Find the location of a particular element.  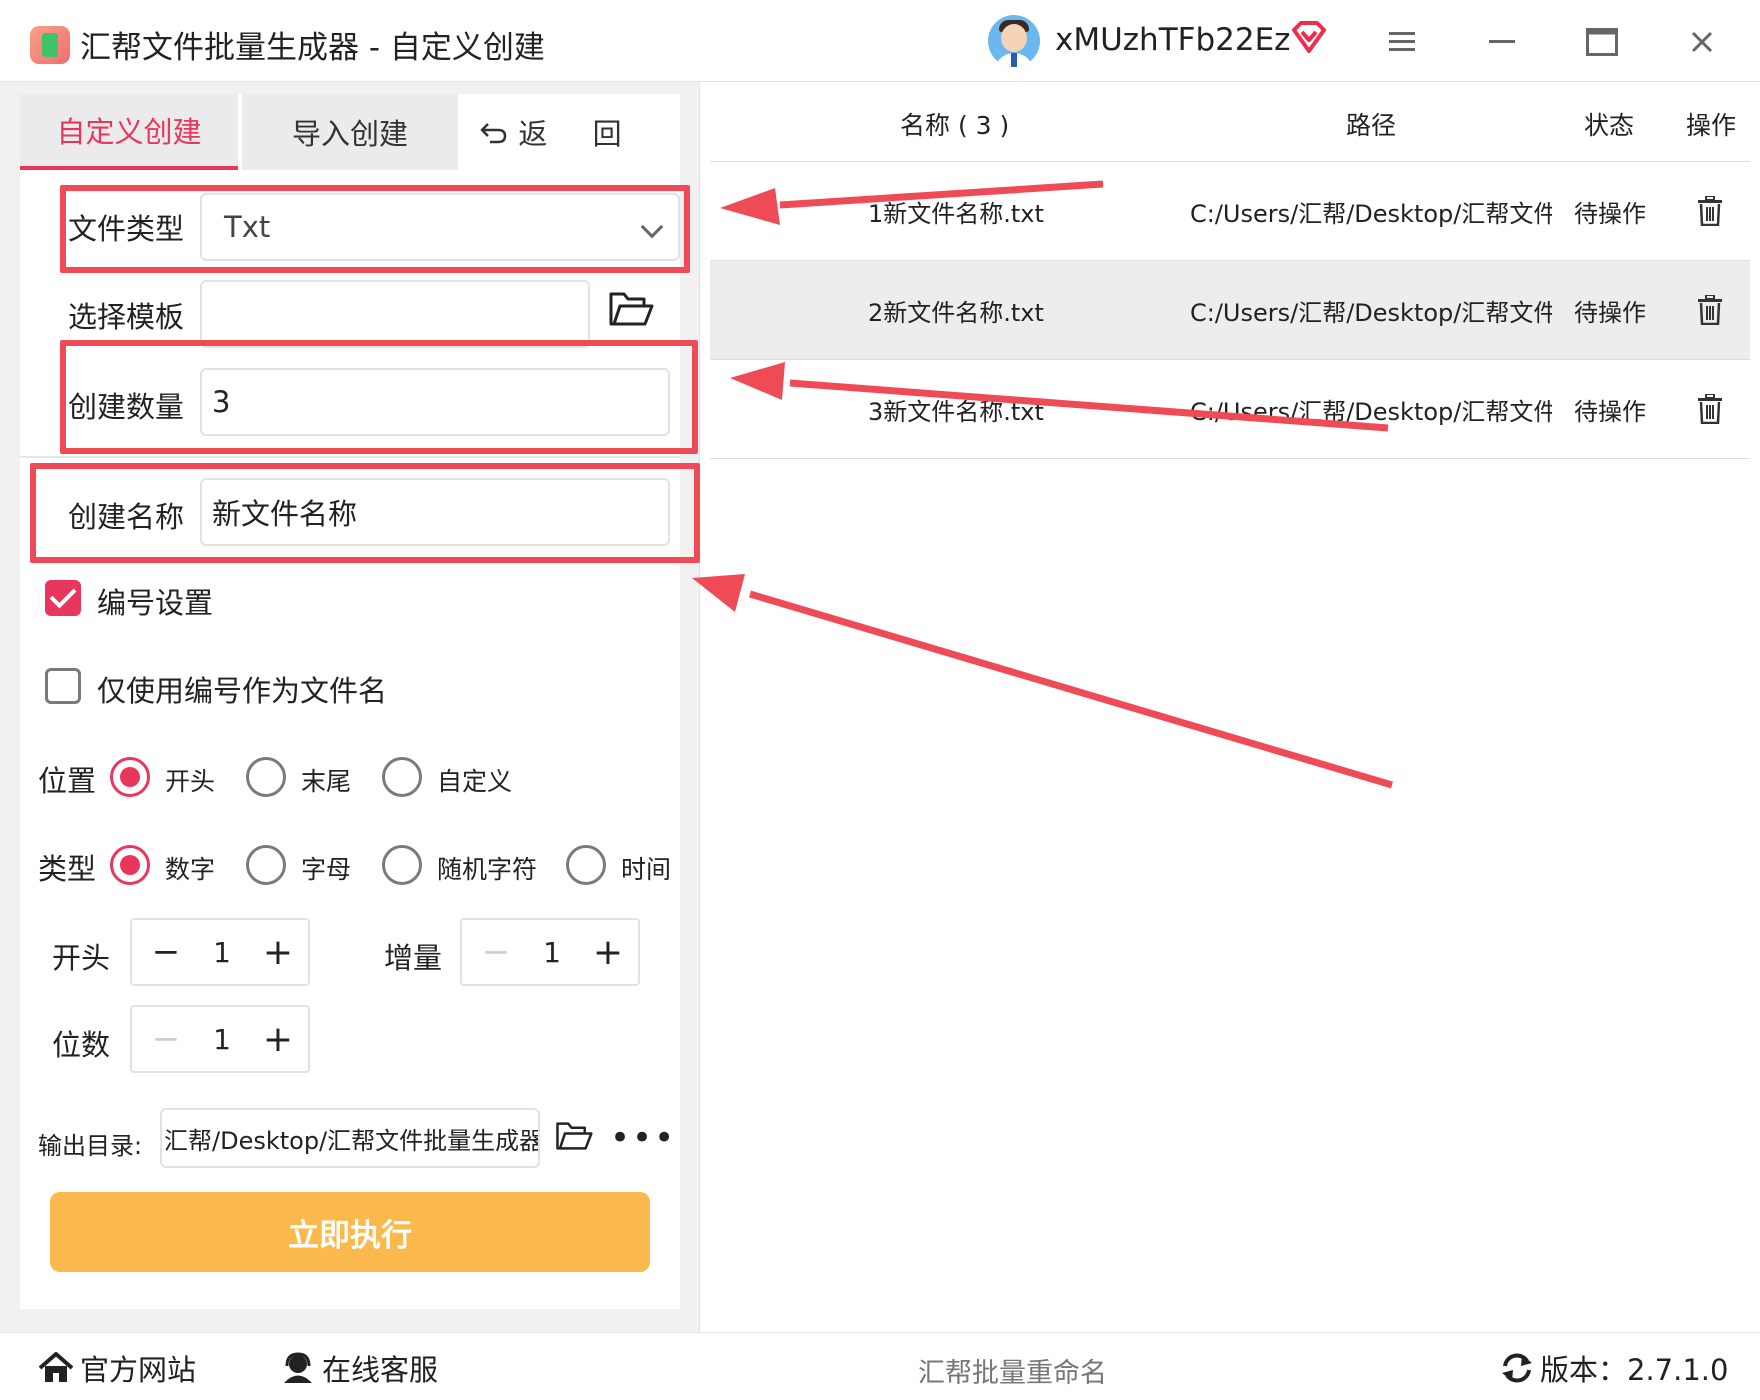

arrow-name is located at coordinates (1042, 681).